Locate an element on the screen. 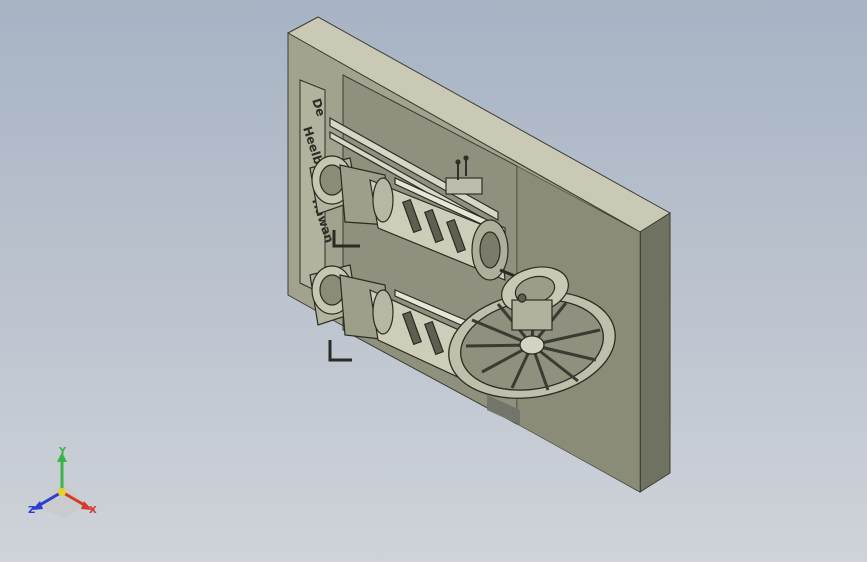 The image size is (867, 562). y-axis-label: Y is located at coordinates (63, 451).